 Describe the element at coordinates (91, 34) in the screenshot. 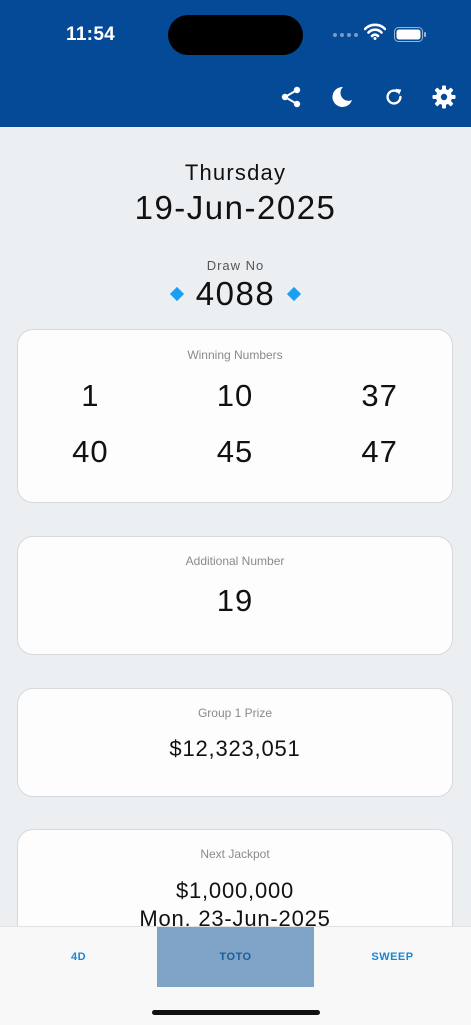

I see `status-time: 11:54` at that location.